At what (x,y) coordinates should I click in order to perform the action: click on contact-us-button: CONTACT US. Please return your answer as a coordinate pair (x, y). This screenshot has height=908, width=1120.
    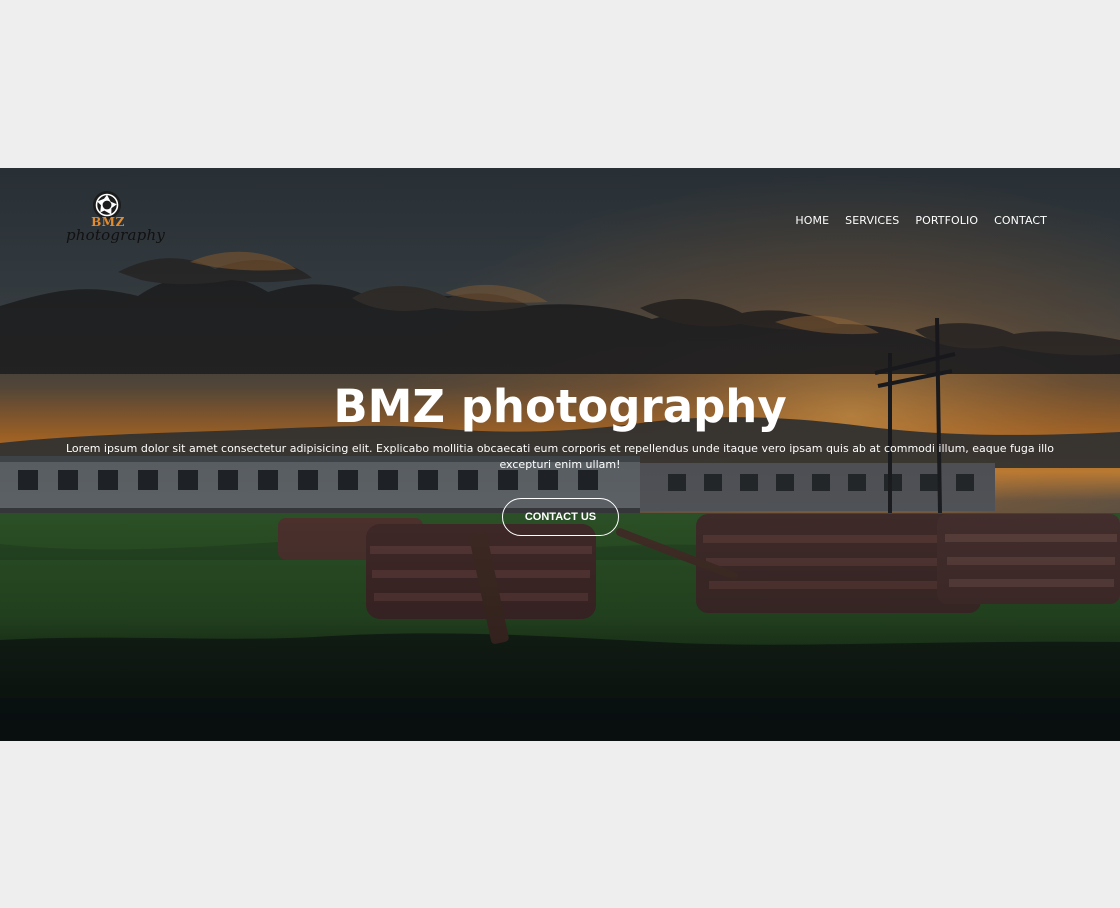
    Looking at the image, I should click on (560, 517).